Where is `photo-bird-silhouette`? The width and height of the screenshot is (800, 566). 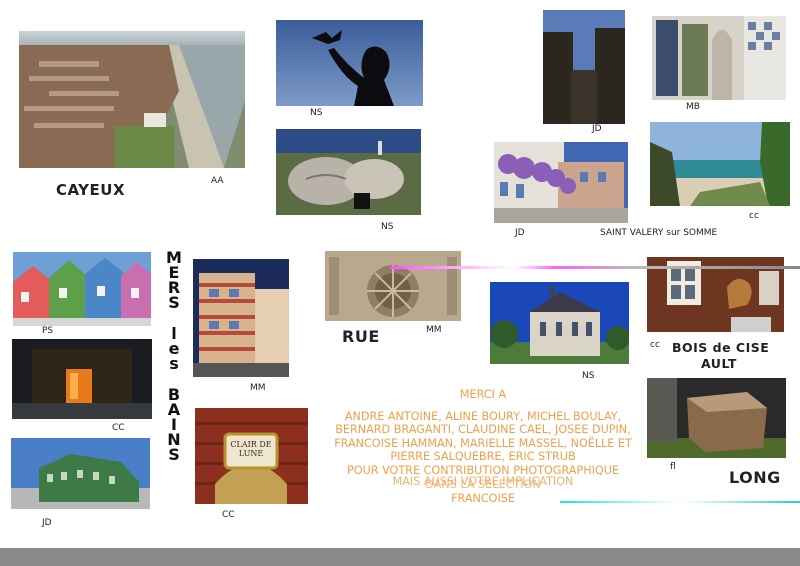
photo-bird-silhouette is located at coordinates (349, 63).